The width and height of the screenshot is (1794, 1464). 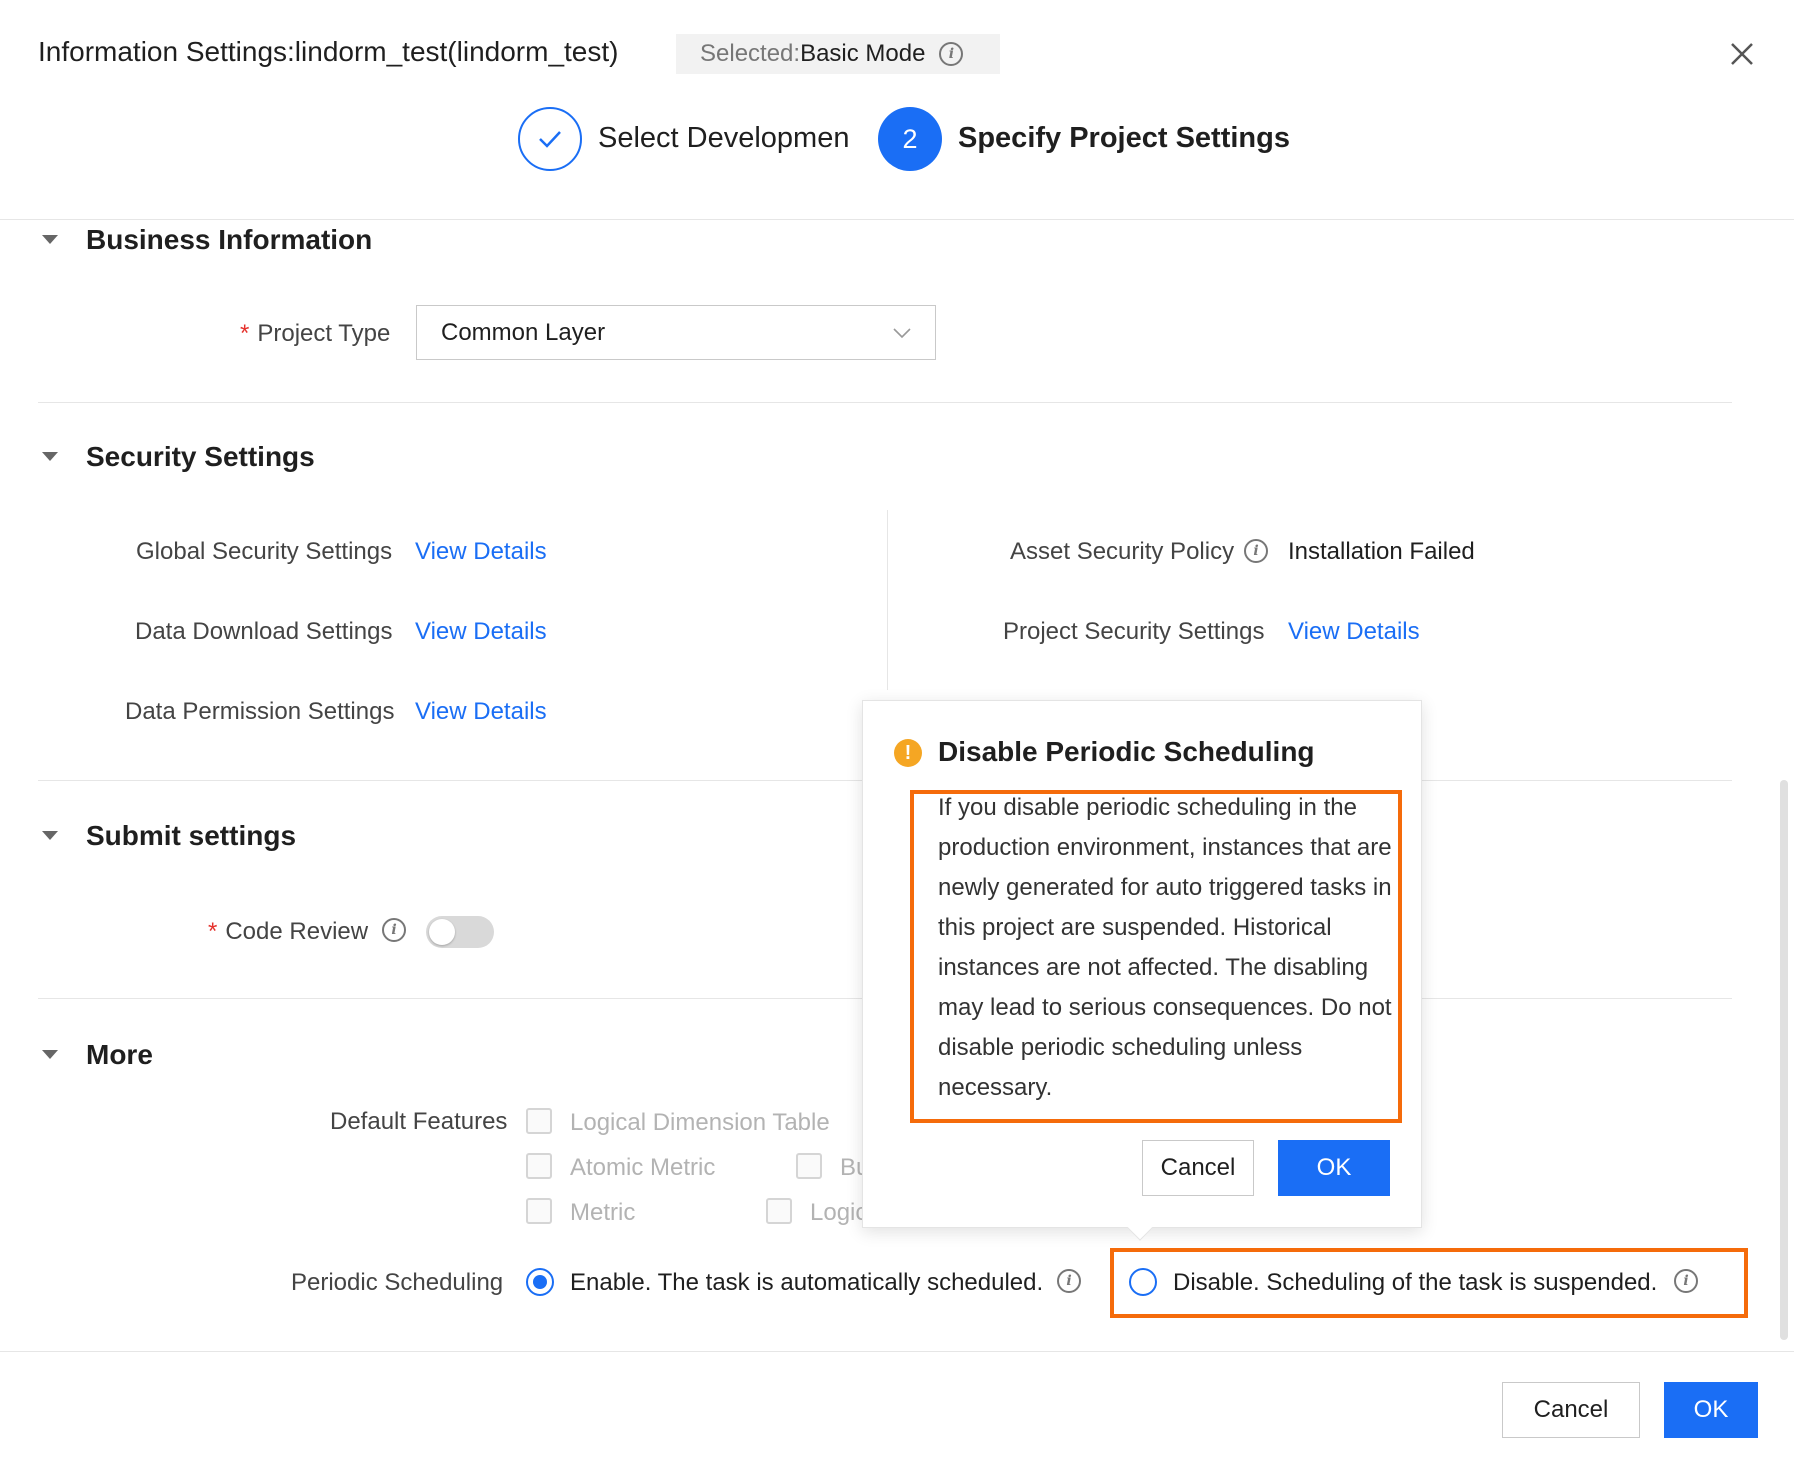 I want to click on global-security-view-details-link: View Details, so click(x=481, y=552).